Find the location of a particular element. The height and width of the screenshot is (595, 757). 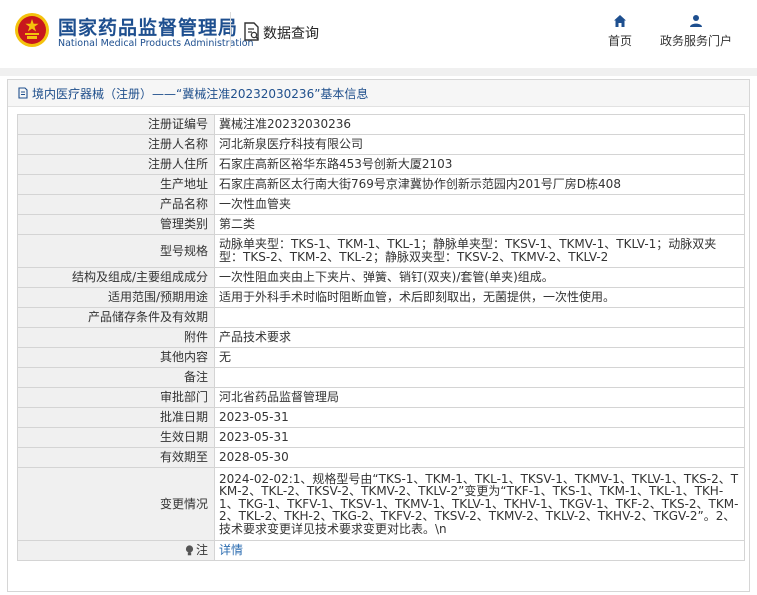

note-label: 注 is located at coordinates (201, 550).